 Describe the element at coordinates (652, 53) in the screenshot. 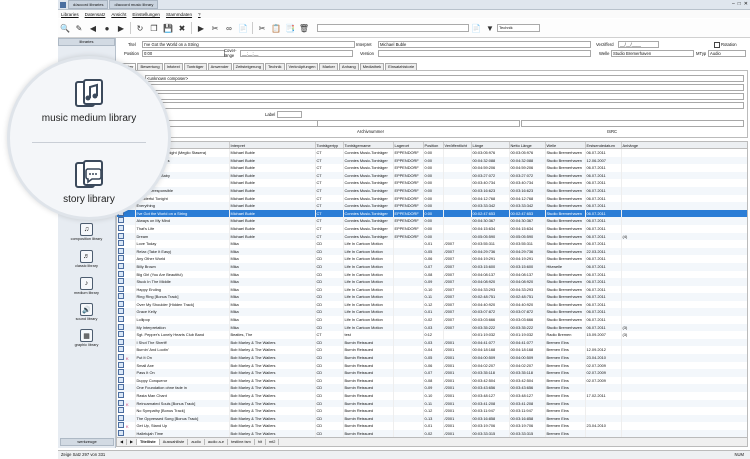

I see `welle-select: Studio Bremerhaven` at that location.